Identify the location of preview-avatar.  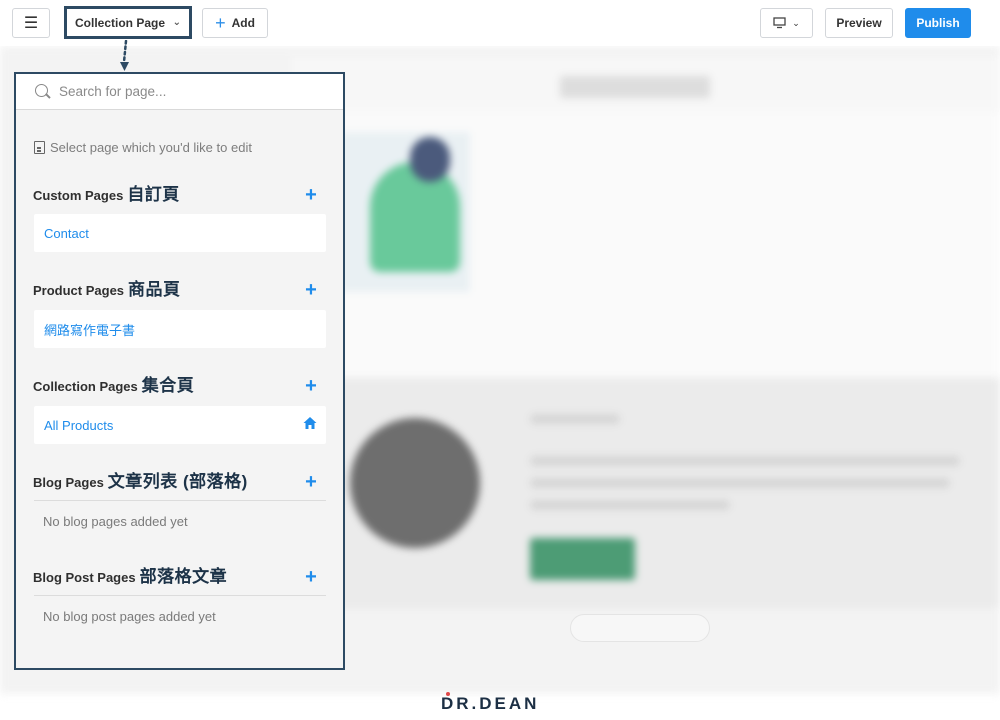
(415, 483).